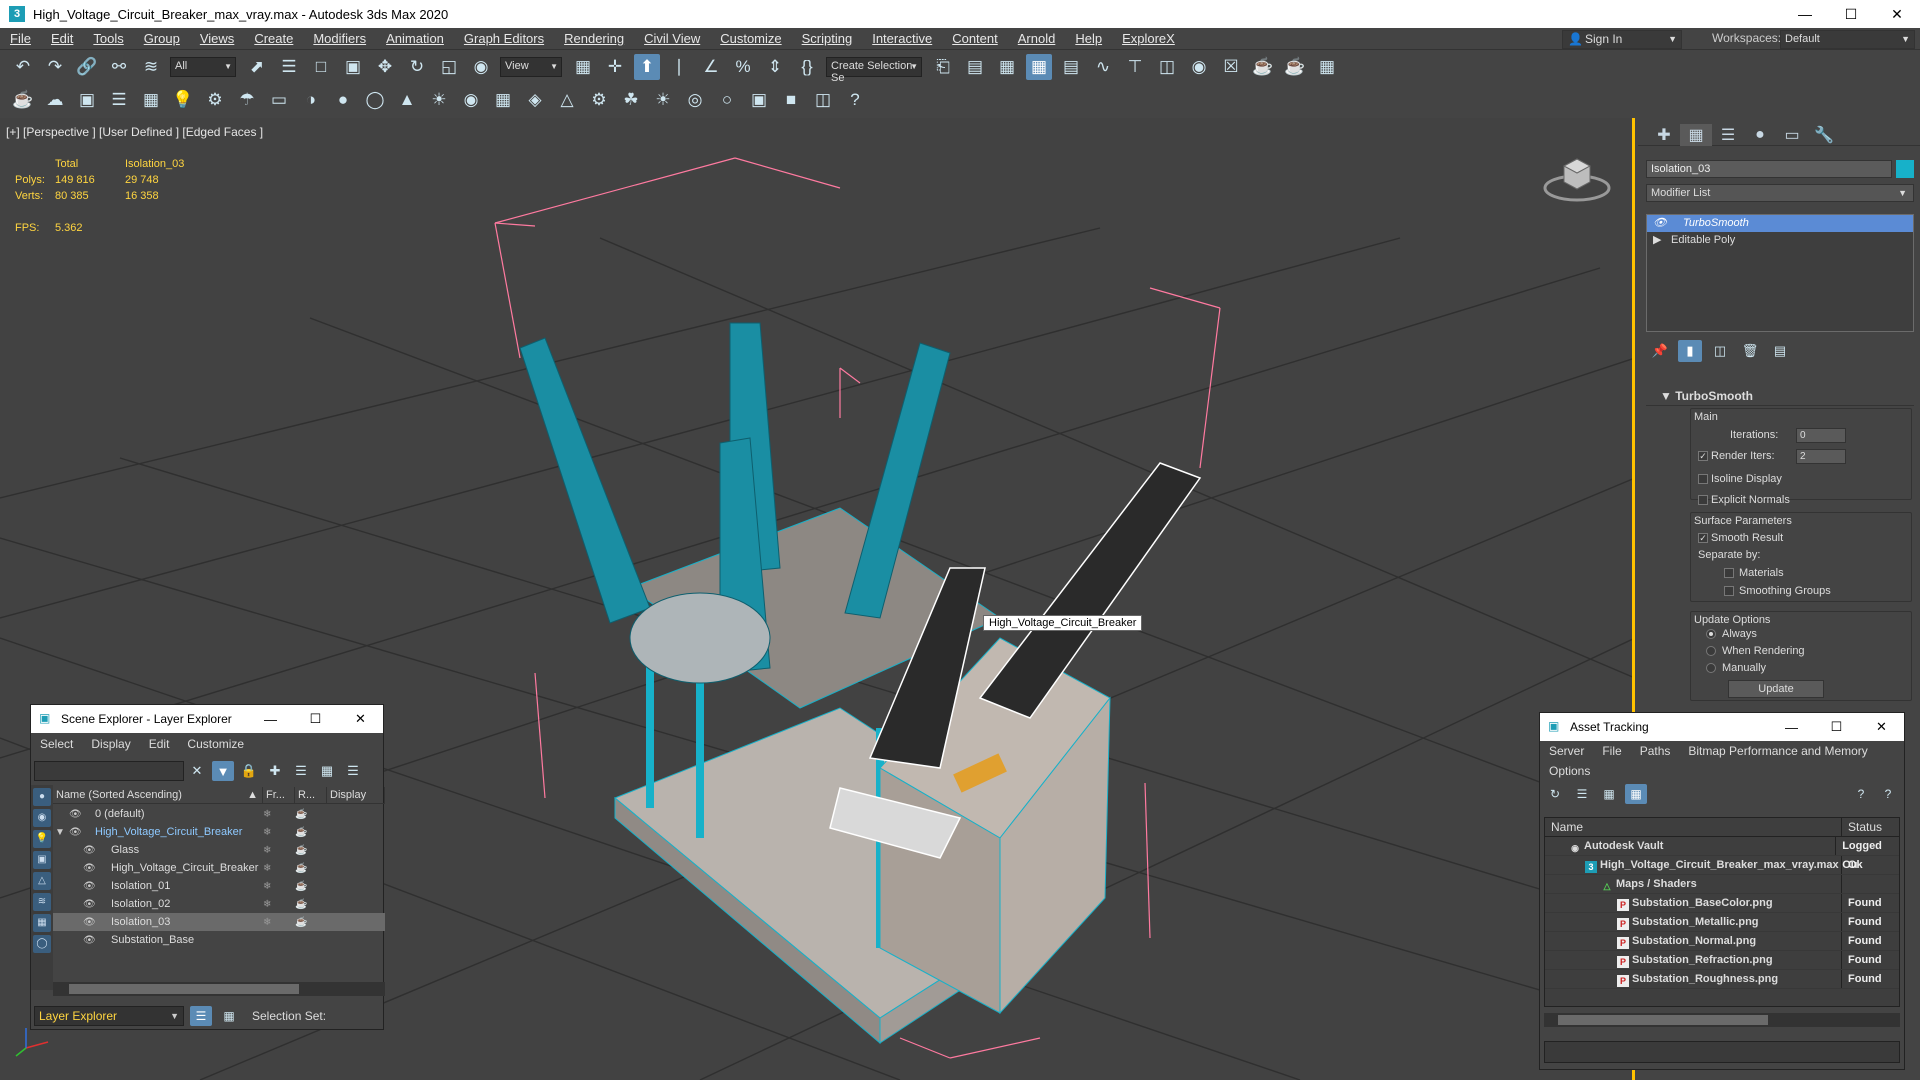  Describe the element at coordinates (109, 1016) in the screenshot. I see `layer-explorer-dropdown: Layer Explorer ▼` at that location.